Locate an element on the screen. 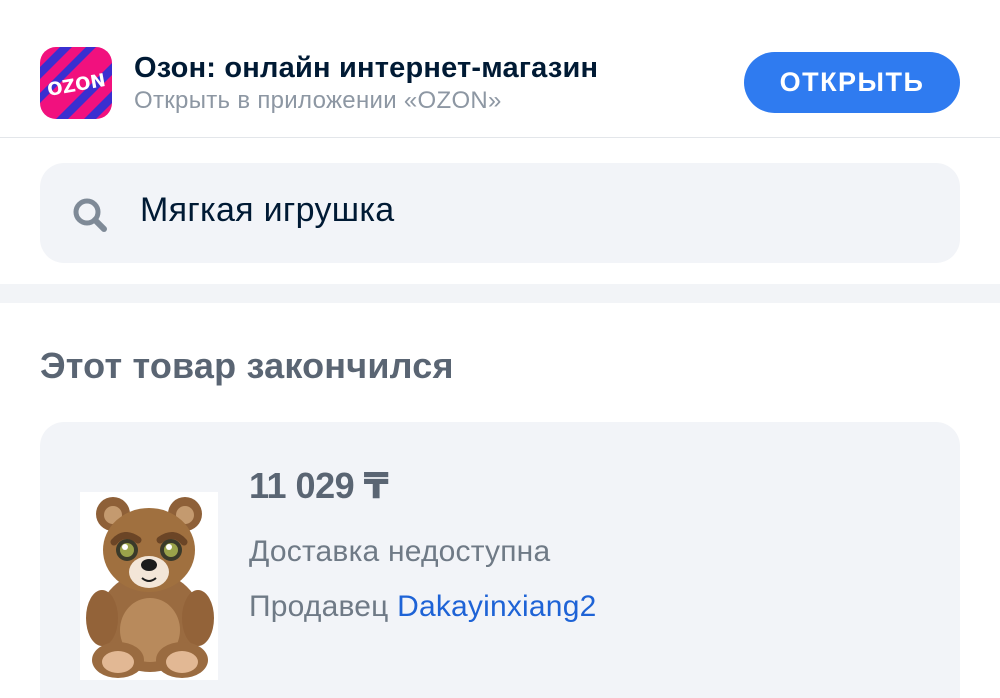 This screenshot has width=1000, height=698. delivery-status: Доставка недоступна is located at coordinates (400, 551).